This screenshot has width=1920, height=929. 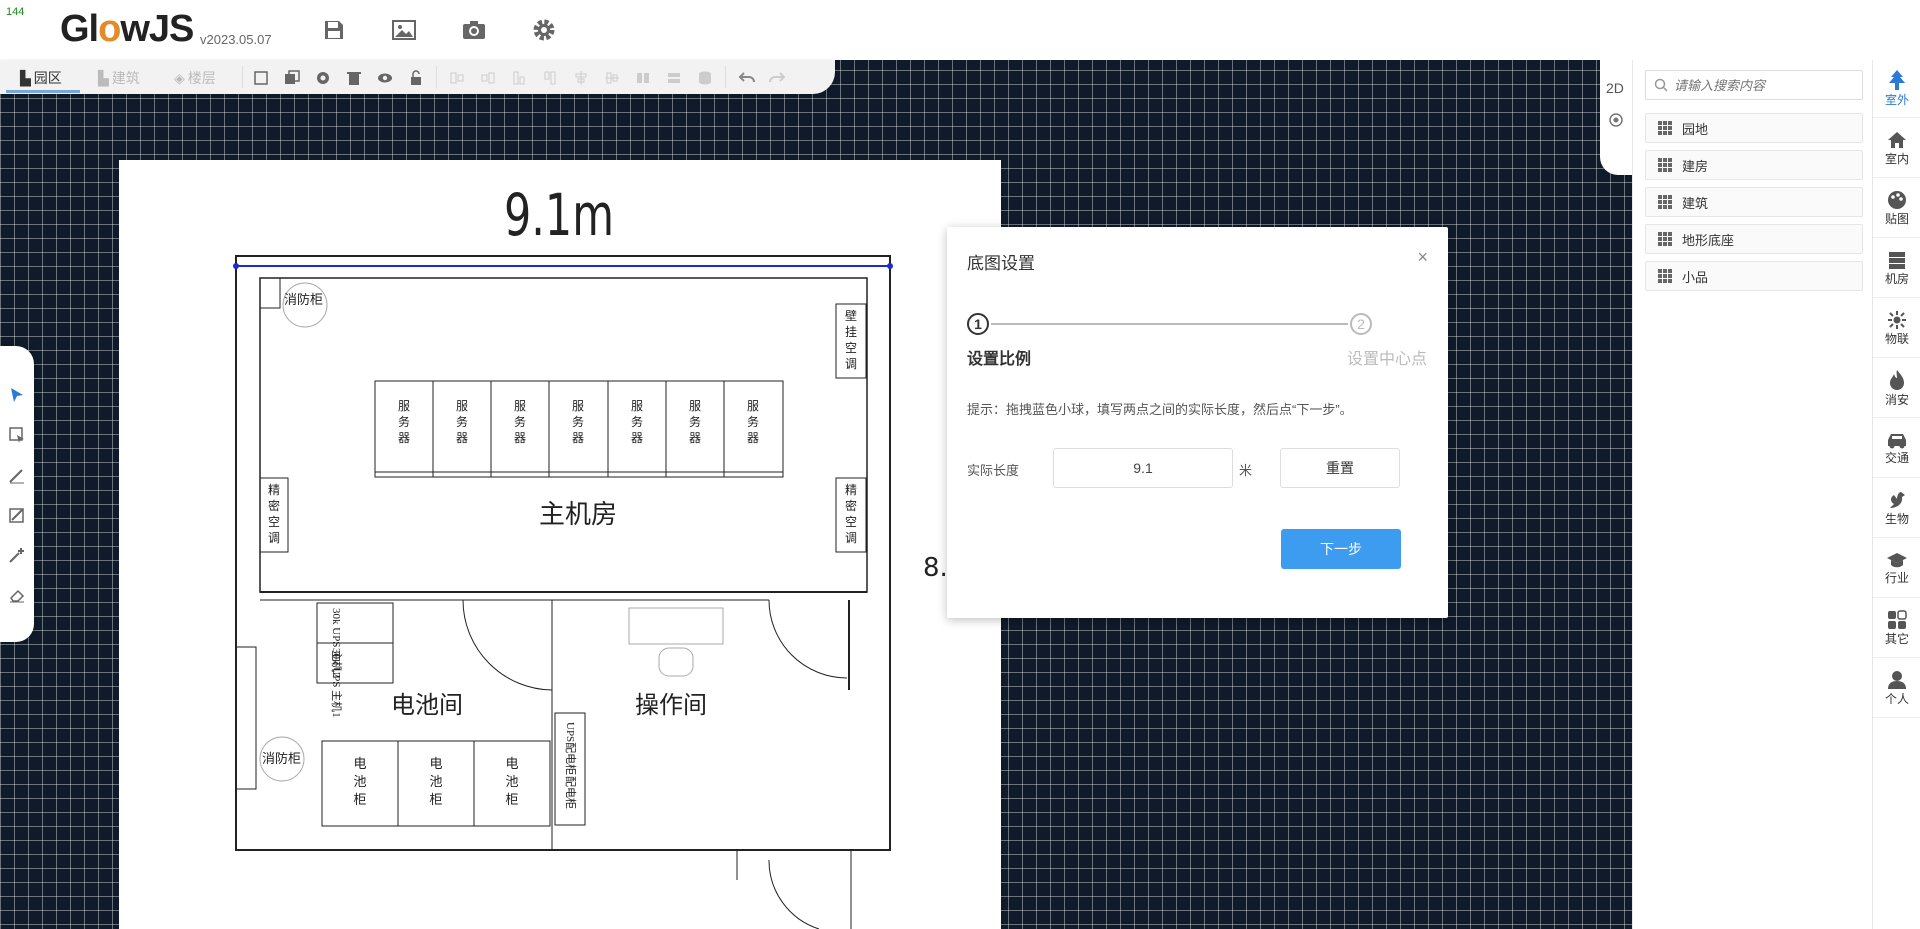 What do you see at coordinates (274, 522) in the screenshot?
I see `svg-text: 空` at bounding box center [274, 522].